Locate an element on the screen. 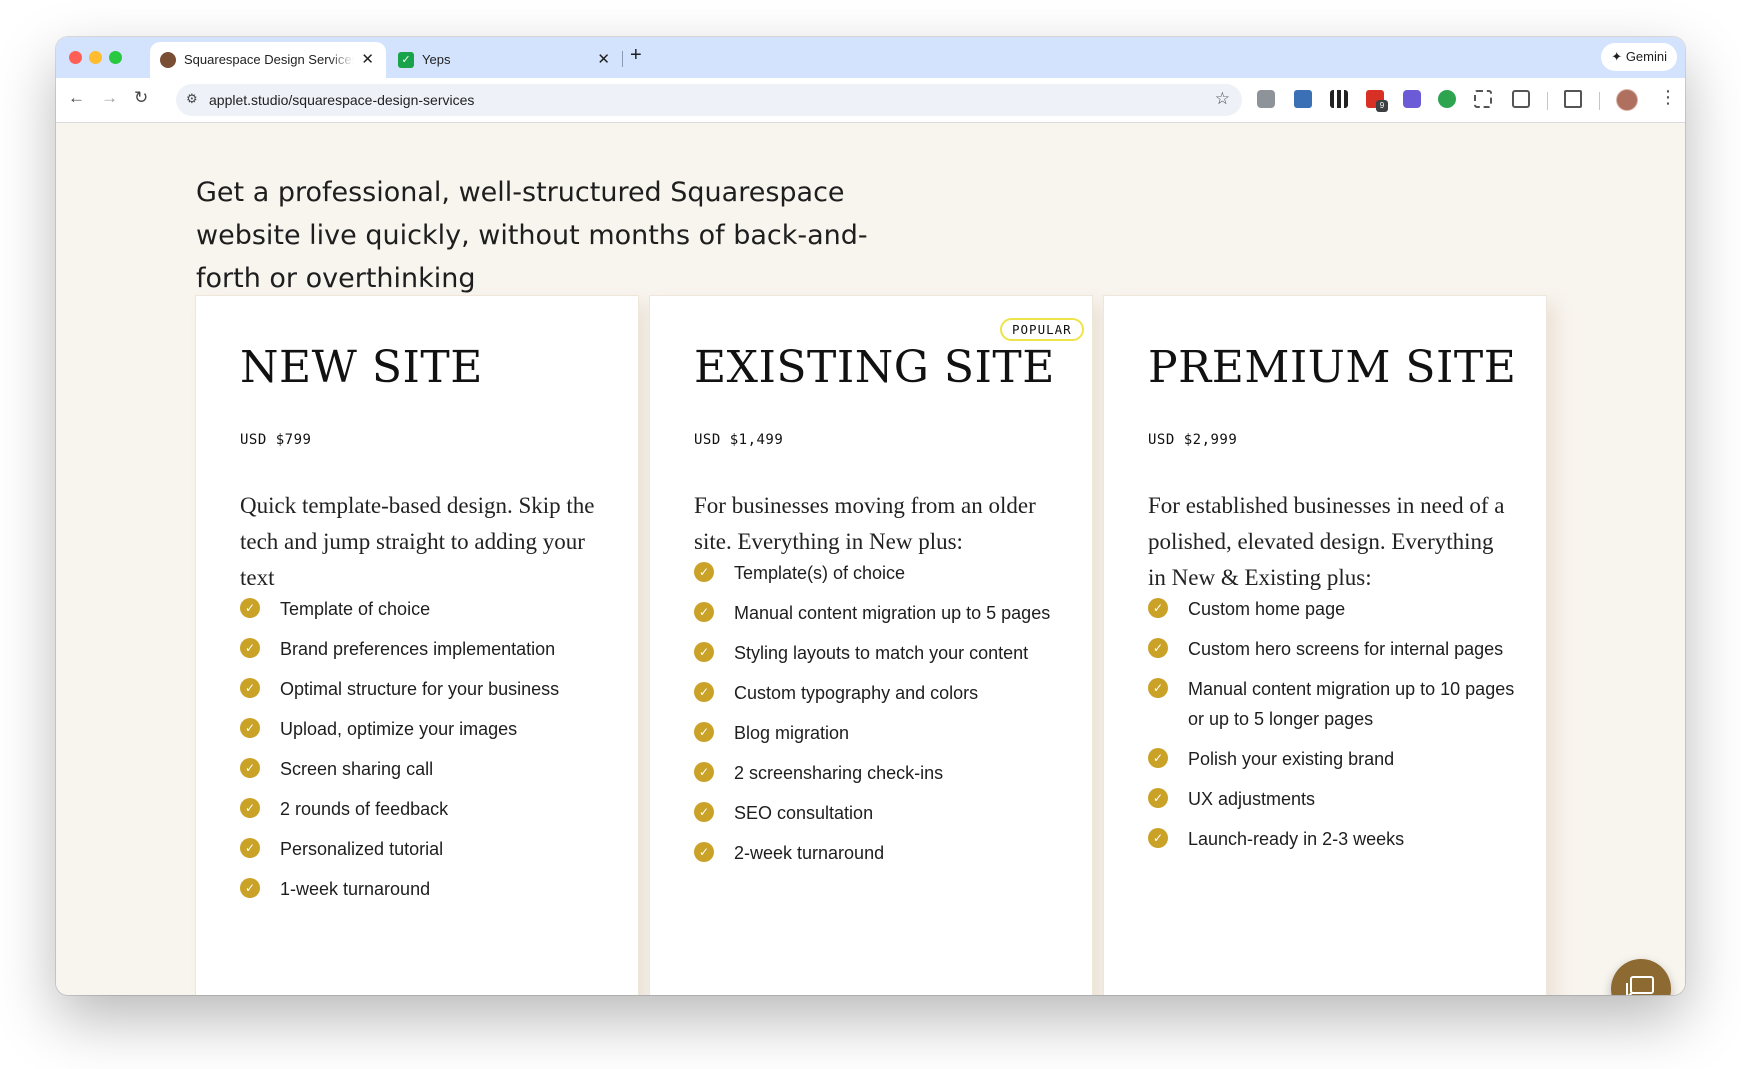 The image size is (1741, 1069). feature-item: ✓ Custom home page is located at coordinates (1338, 609).